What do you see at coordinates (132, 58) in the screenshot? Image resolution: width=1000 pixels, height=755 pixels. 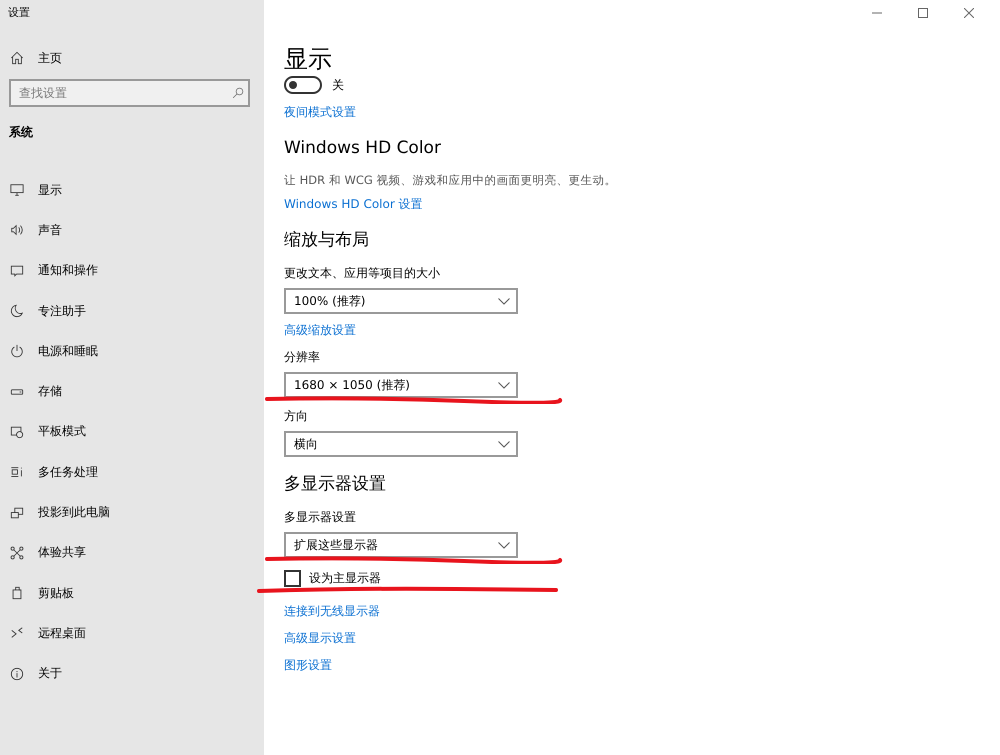 I see `home-nav-item: 主页` at bounding box center [132, 58].